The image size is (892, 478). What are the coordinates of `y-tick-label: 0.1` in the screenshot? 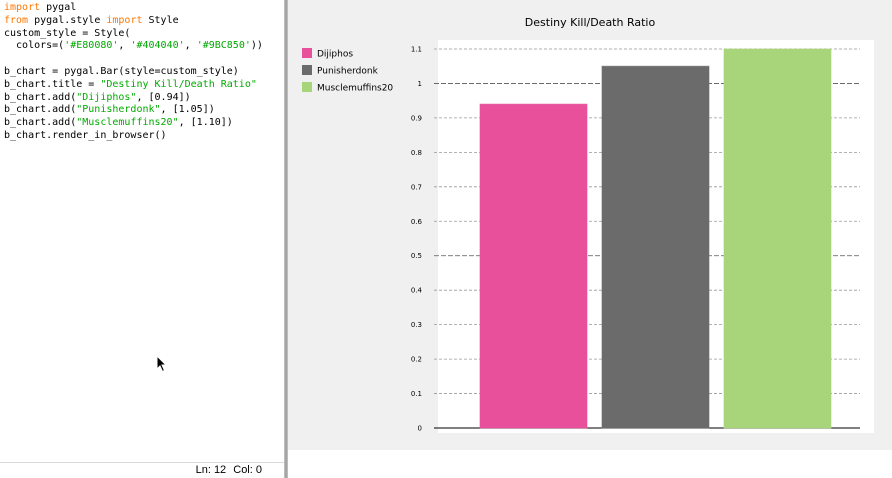 It's located at (416, 394).